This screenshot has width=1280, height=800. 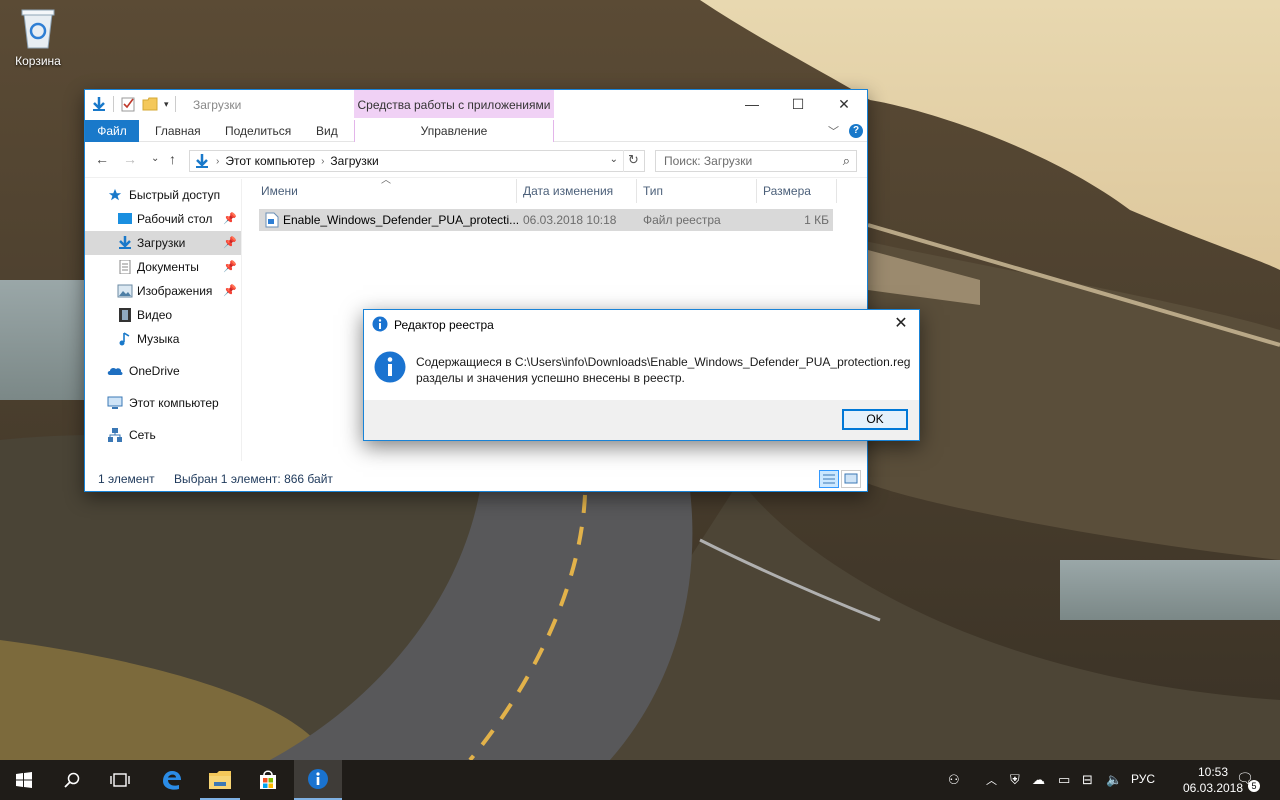 I want to click on up-arrow-icon: ↑, so click(x=172, y=159).